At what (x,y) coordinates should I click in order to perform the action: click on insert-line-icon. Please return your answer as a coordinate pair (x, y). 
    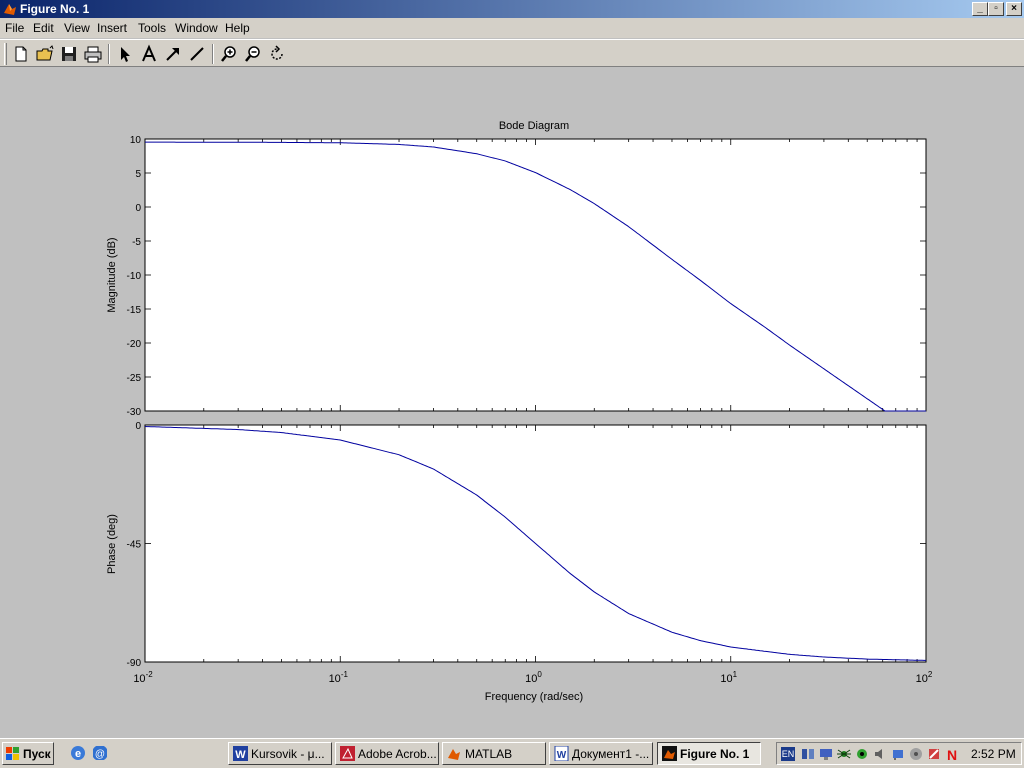
    Looking at the image, I should click on (197, 54).